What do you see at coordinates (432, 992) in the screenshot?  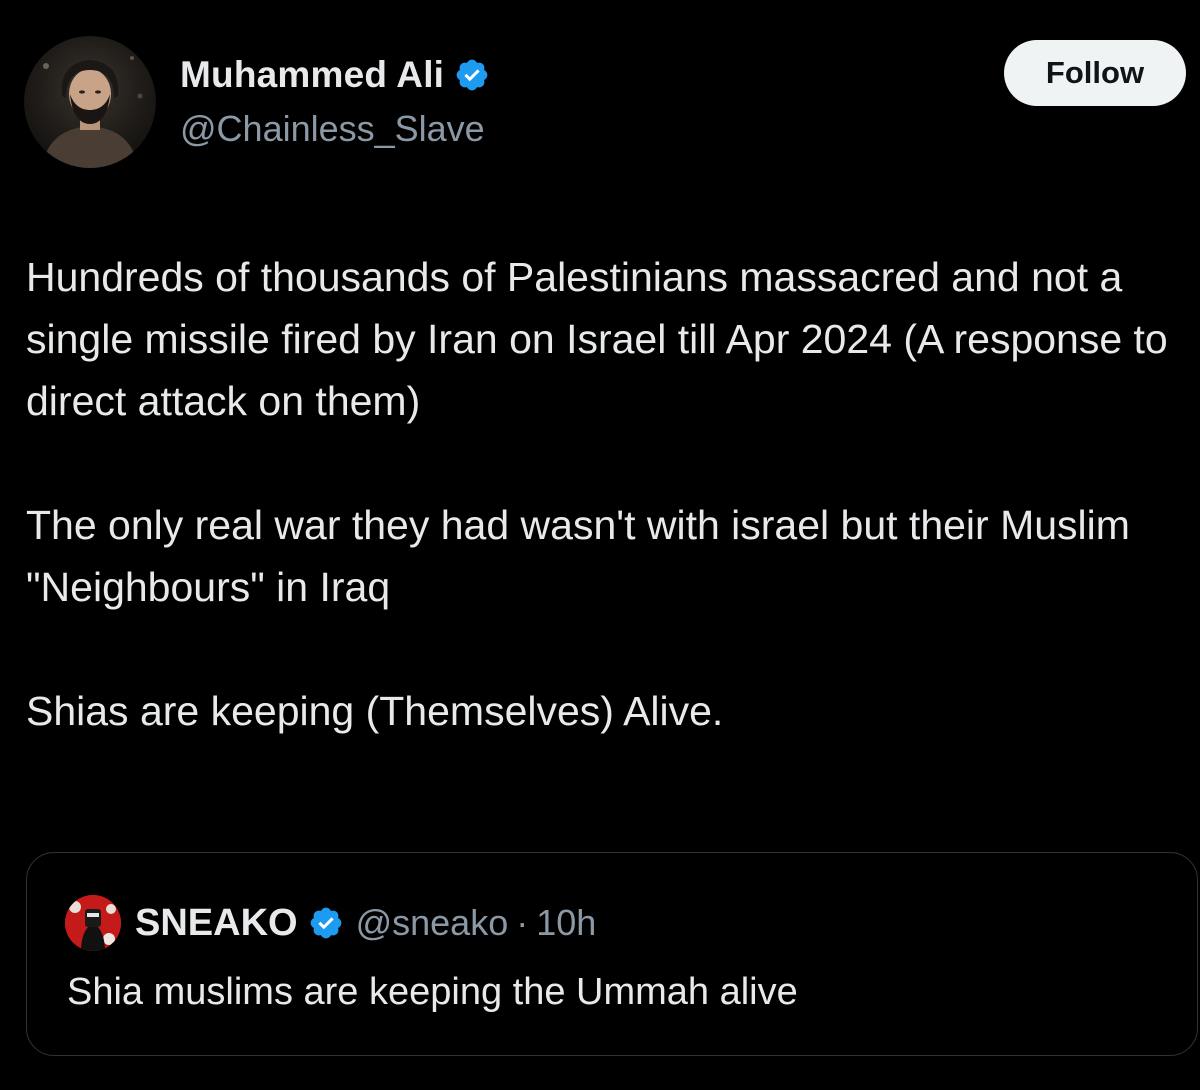 I see `quoted-text: Shia muslims are keeping the Ummah alive` at bounding box center [432, 992].